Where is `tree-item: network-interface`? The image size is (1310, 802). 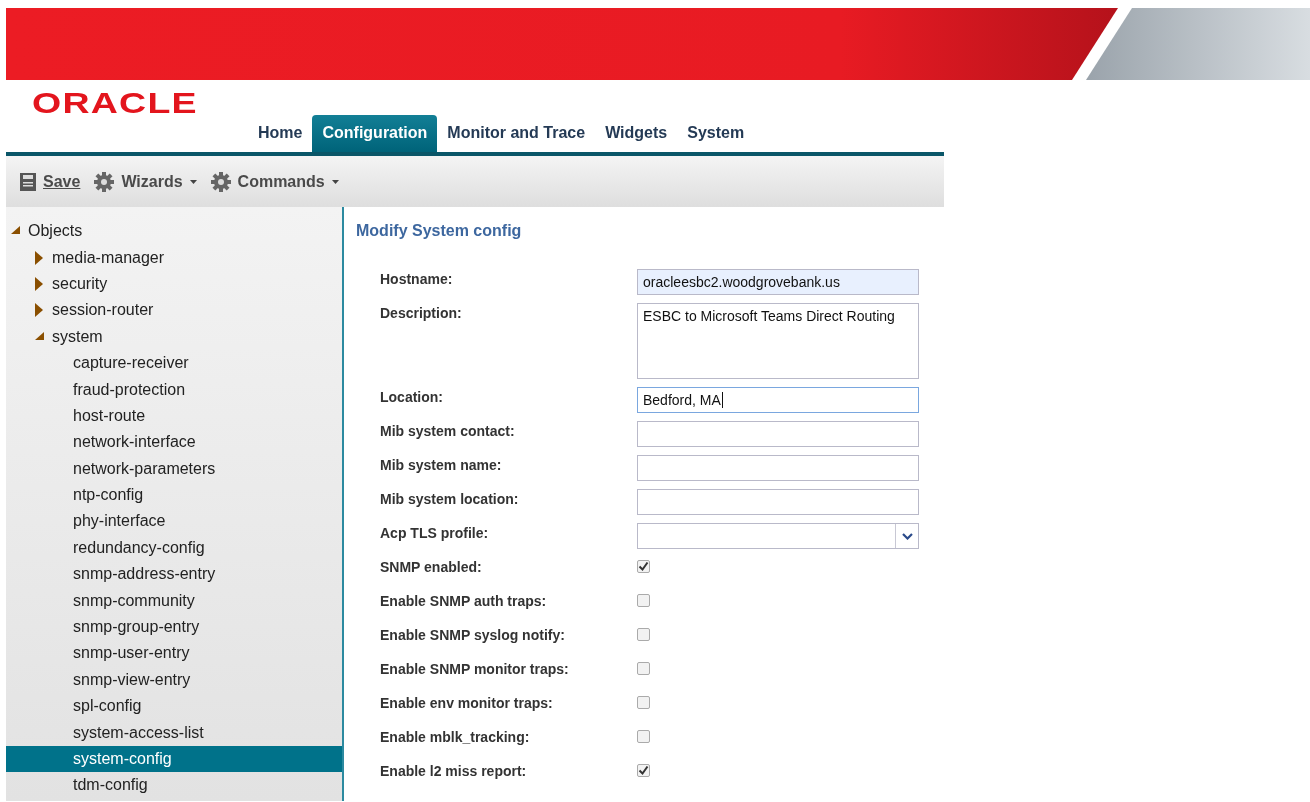
tree-item: network-interface is located at coordinates (134, 442).